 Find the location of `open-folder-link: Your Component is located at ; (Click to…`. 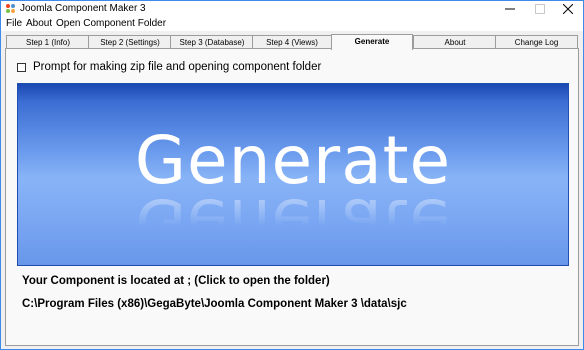

open-folder-link: Your Component is located at ; (Click to… is located at coordinates (176, 281).